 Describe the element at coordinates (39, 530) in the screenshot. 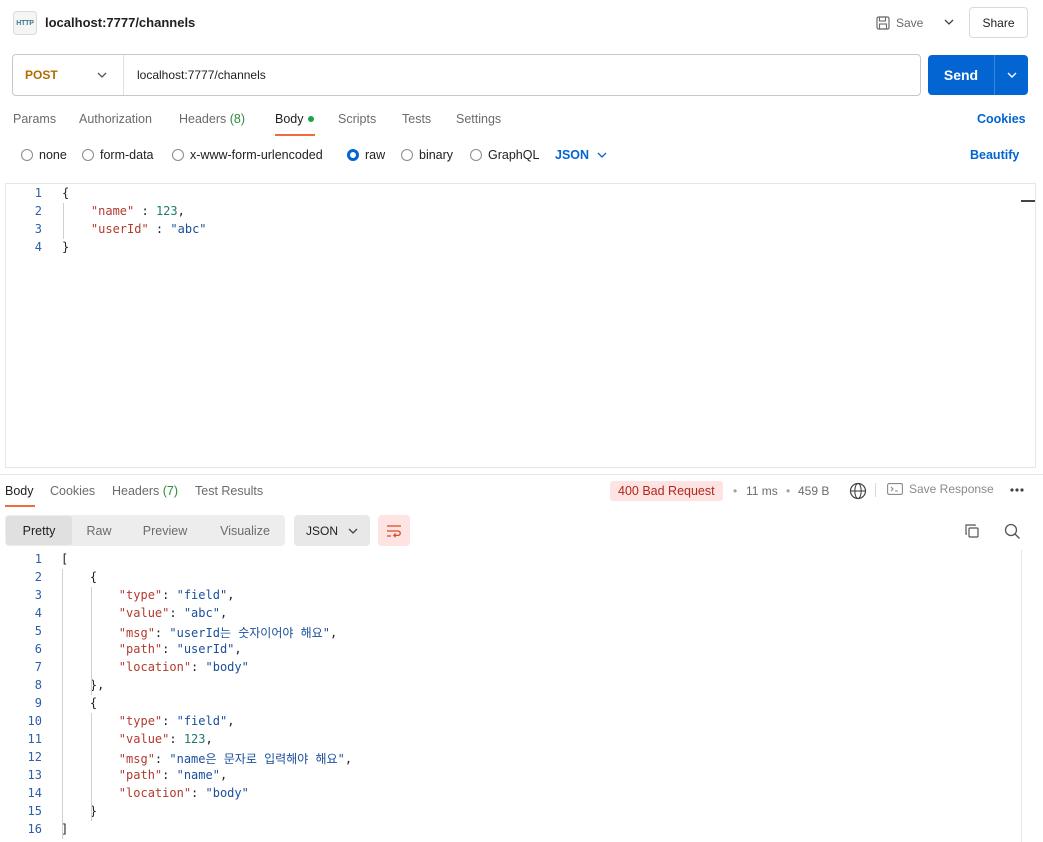

I see `view-pretty: Pretty` at that location.